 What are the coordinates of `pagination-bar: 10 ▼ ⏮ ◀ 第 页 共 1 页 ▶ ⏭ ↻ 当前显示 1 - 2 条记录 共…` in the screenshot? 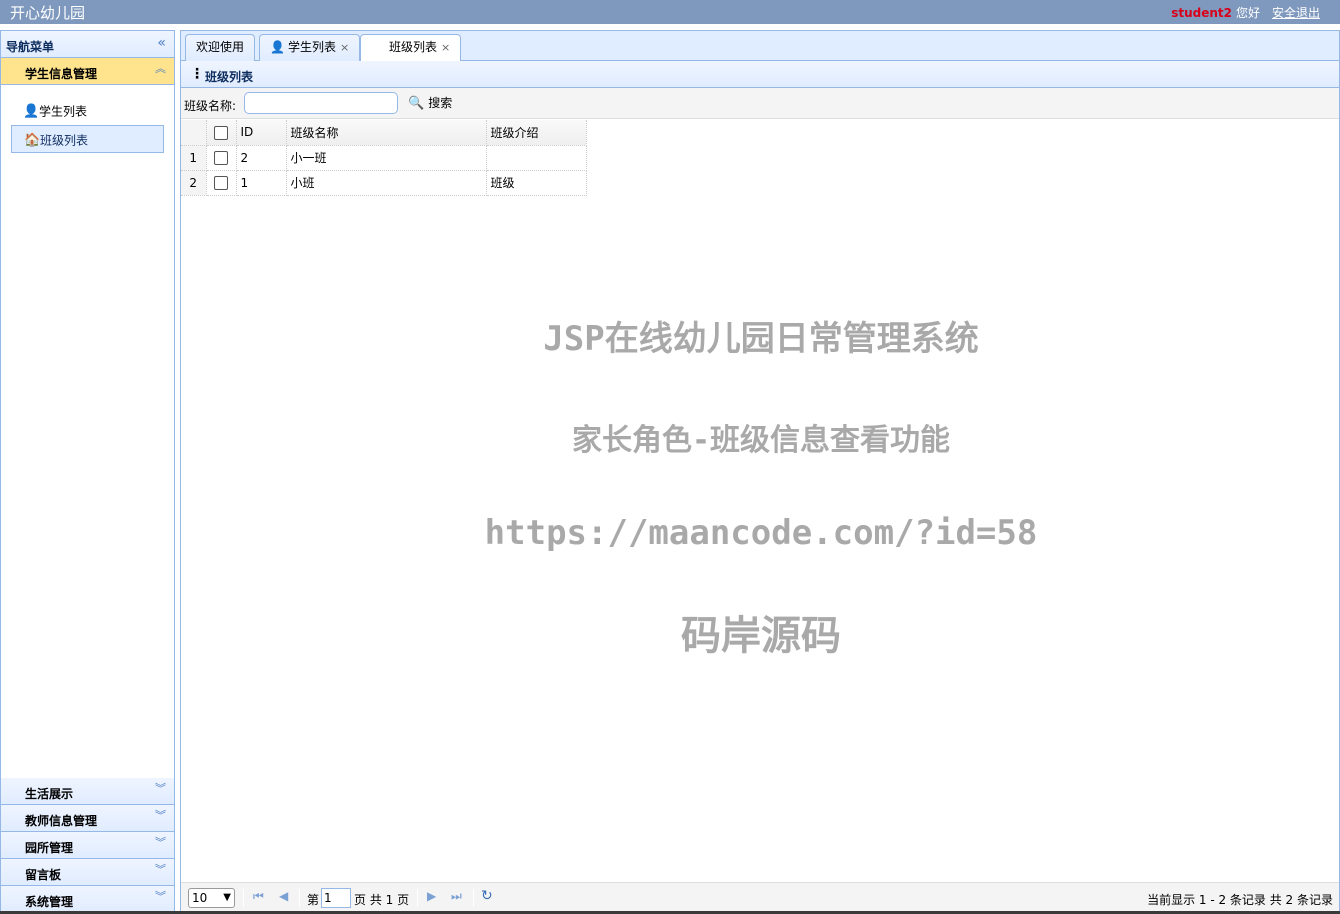 It's located at (760, 897).